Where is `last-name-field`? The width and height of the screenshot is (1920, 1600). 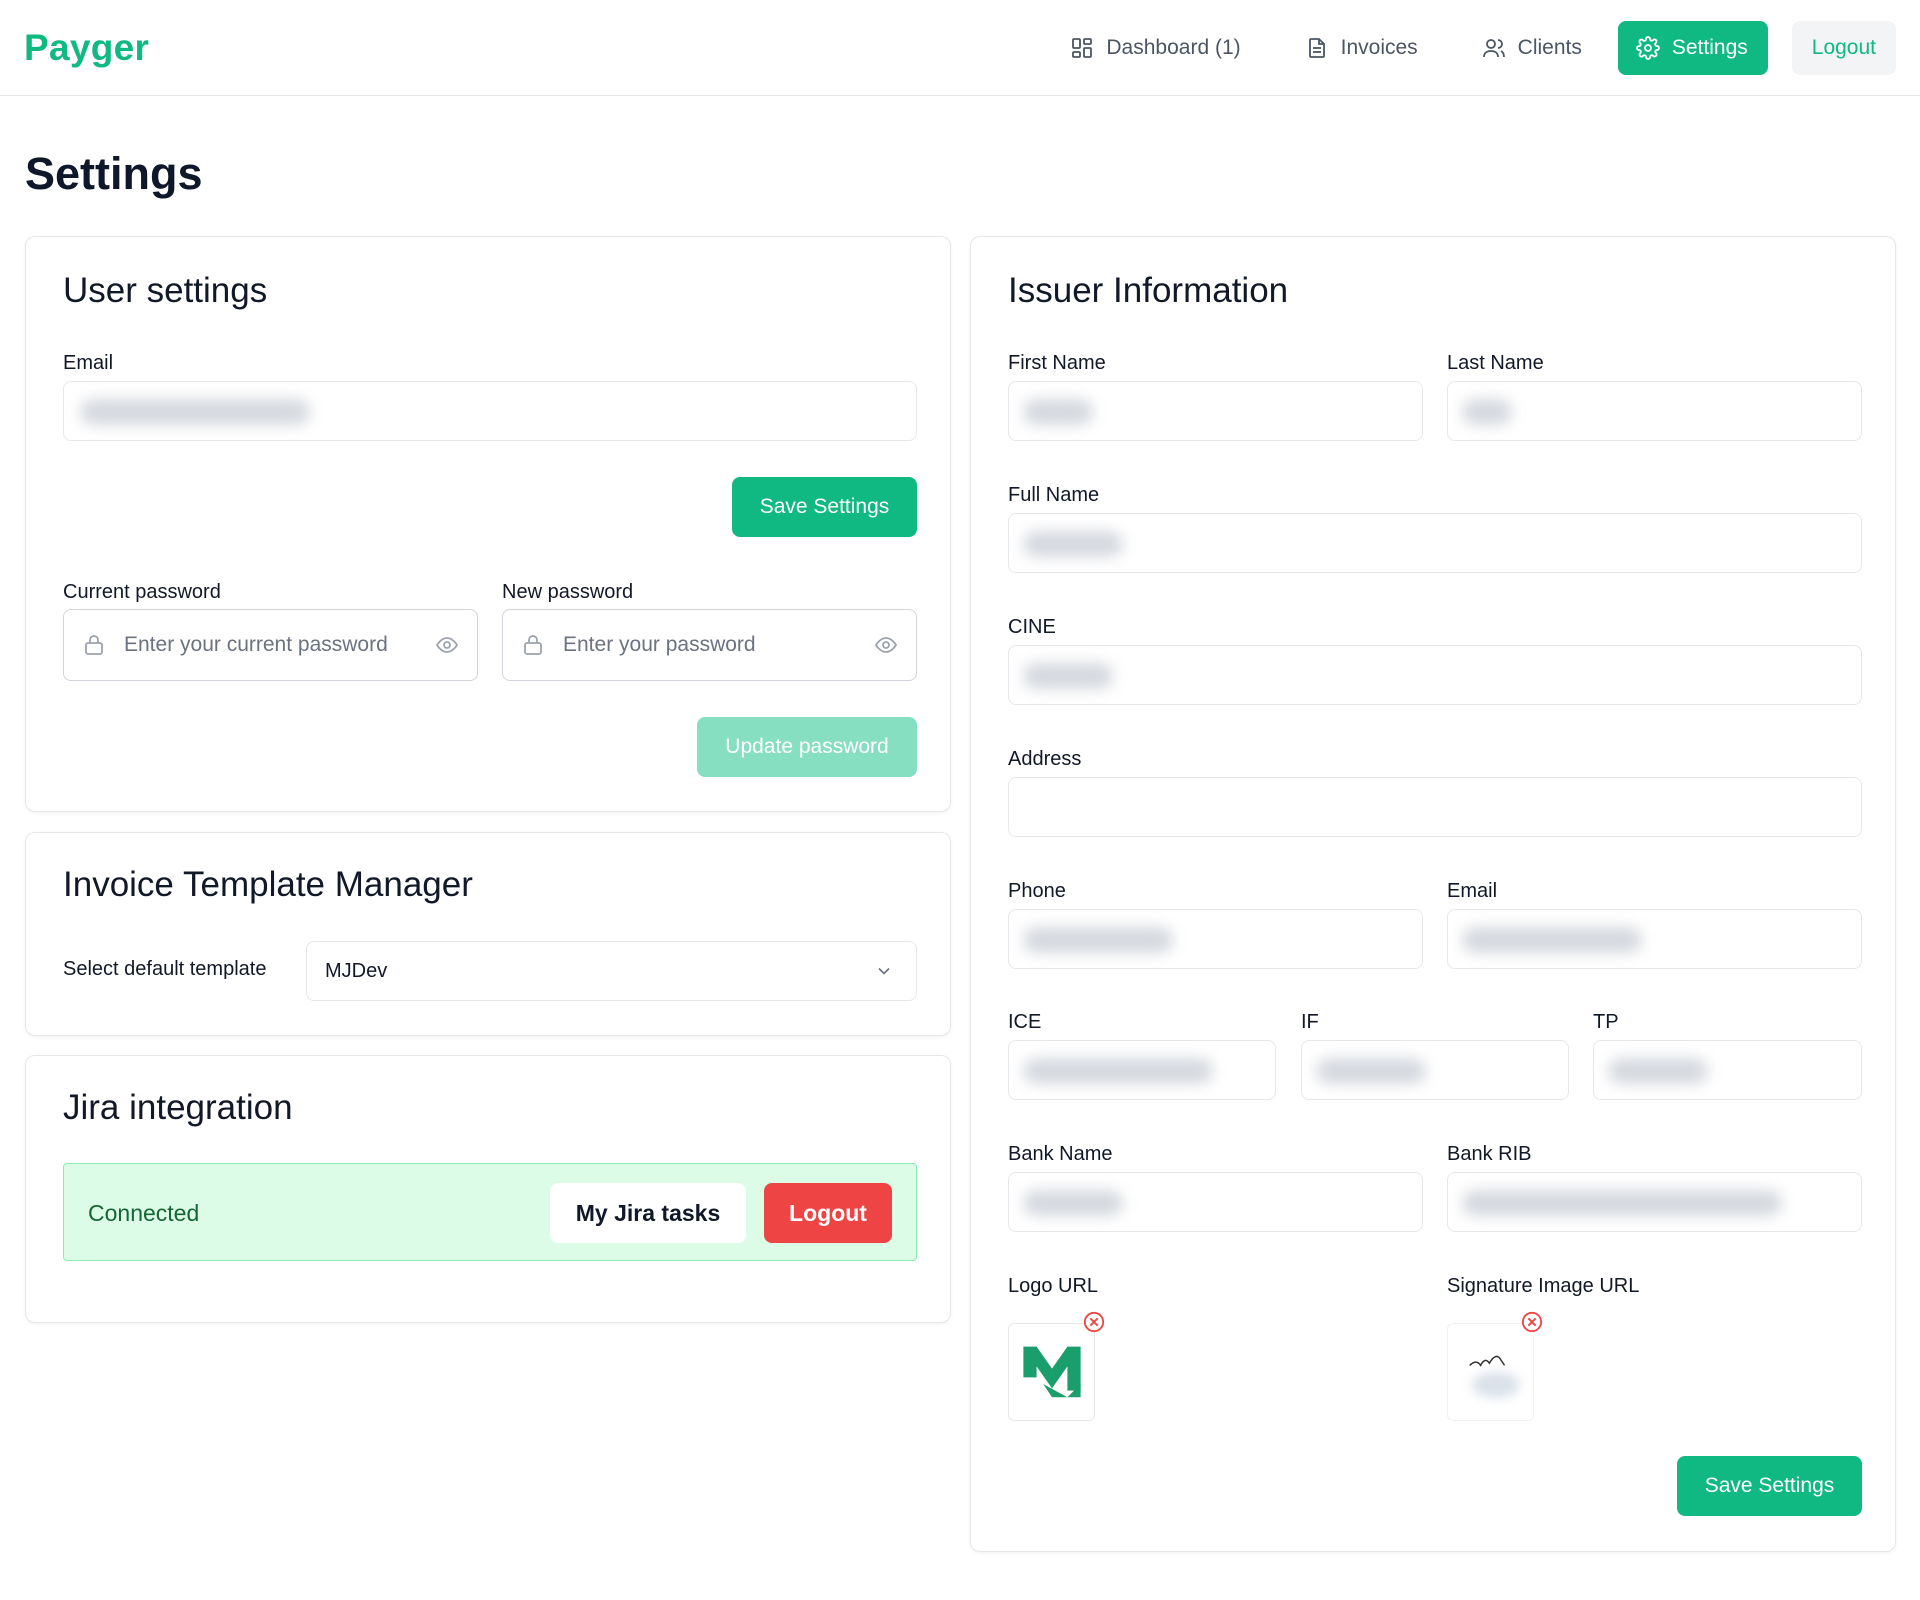
last-name-field is located at coordinates (1654, 411).